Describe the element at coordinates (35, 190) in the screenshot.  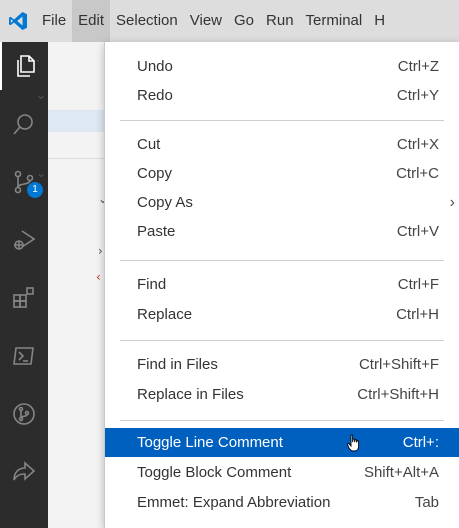
I see `source-control-badge: 1` at that location.